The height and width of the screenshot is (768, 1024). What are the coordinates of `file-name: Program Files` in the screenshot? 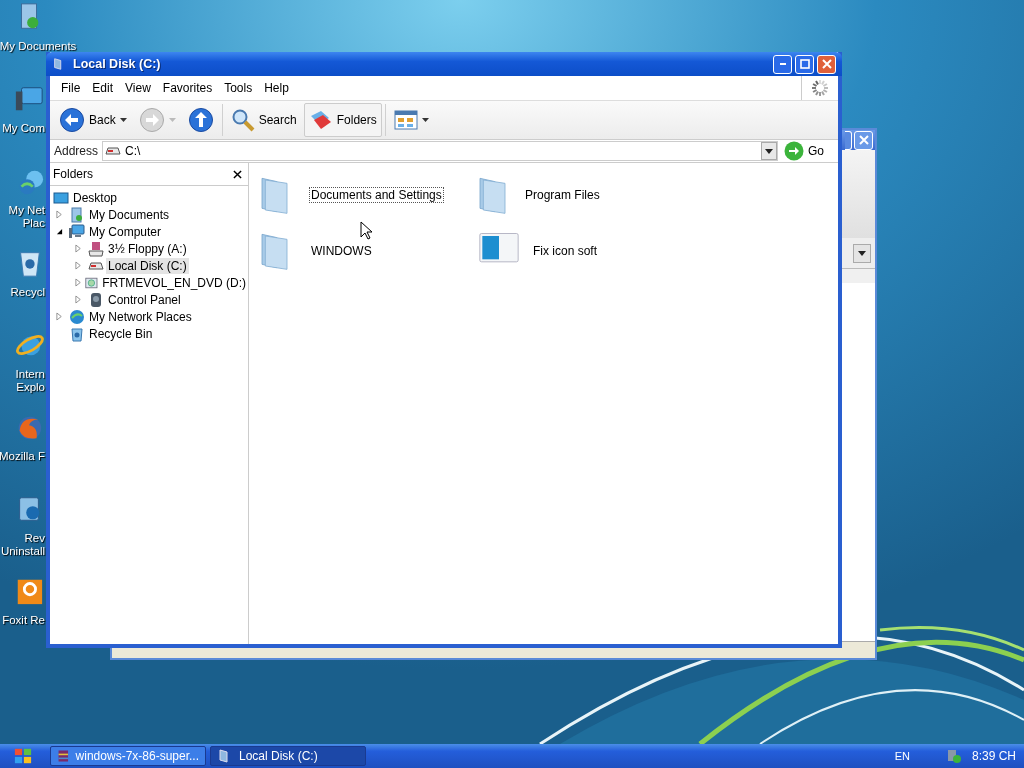 It's located at (562, 195).